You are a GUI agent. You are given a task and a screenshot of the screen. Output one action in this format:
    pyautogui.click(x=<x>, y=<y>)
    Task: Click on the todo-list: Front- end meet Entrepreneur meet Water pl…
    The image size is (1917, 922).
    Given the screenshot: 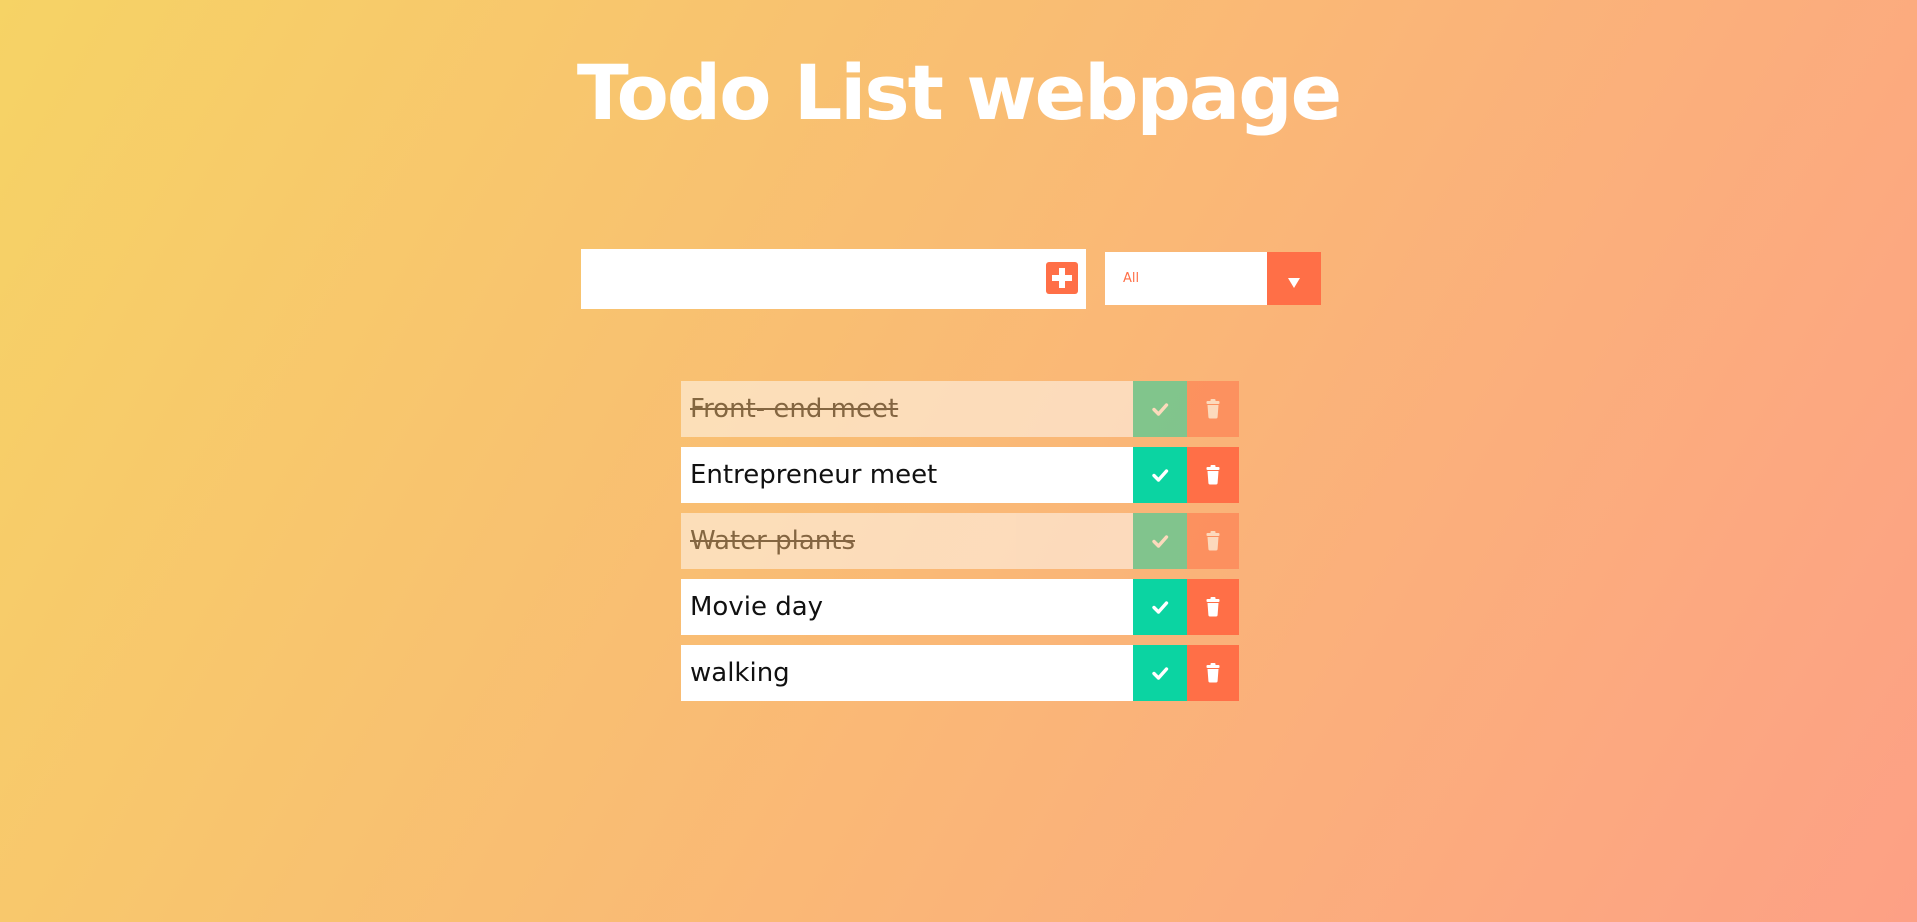 What is the action you would take?
    pyautogui.click(x=960, y=546)
    